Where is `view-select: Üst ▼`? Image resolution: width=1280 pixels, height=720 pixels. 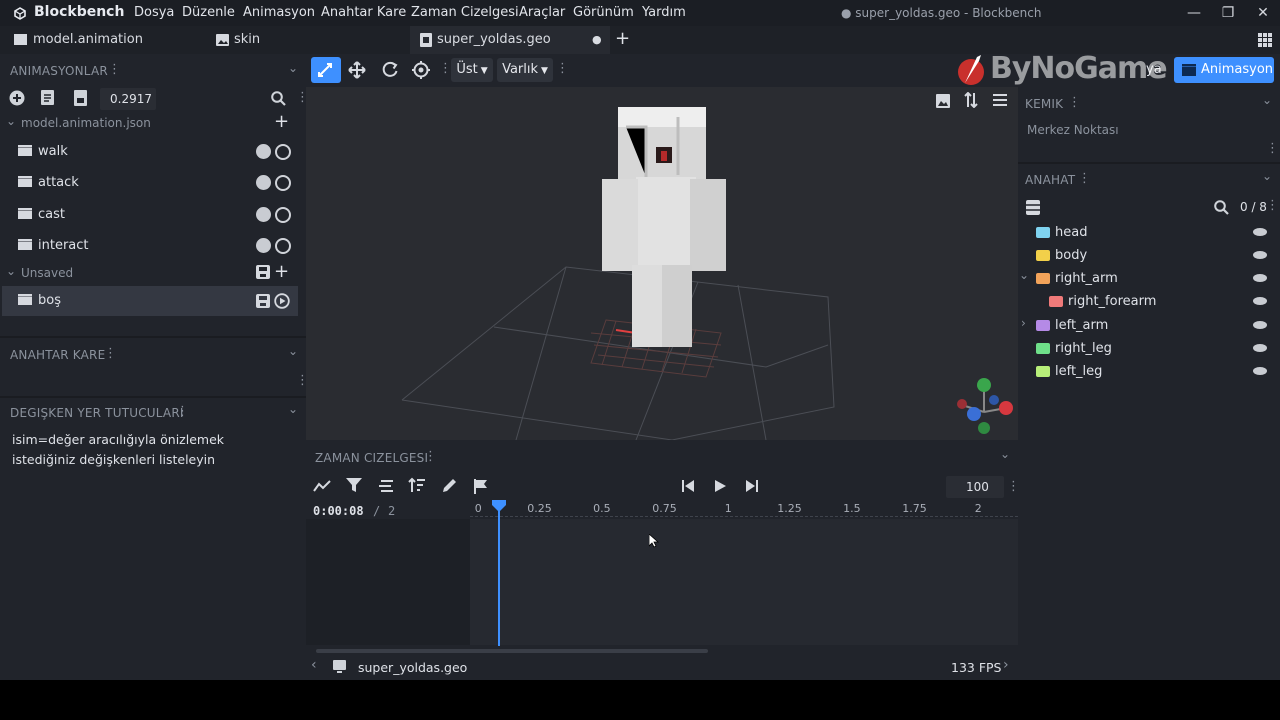 view-select: Üst ▼ is located at coordinates (472, 70).